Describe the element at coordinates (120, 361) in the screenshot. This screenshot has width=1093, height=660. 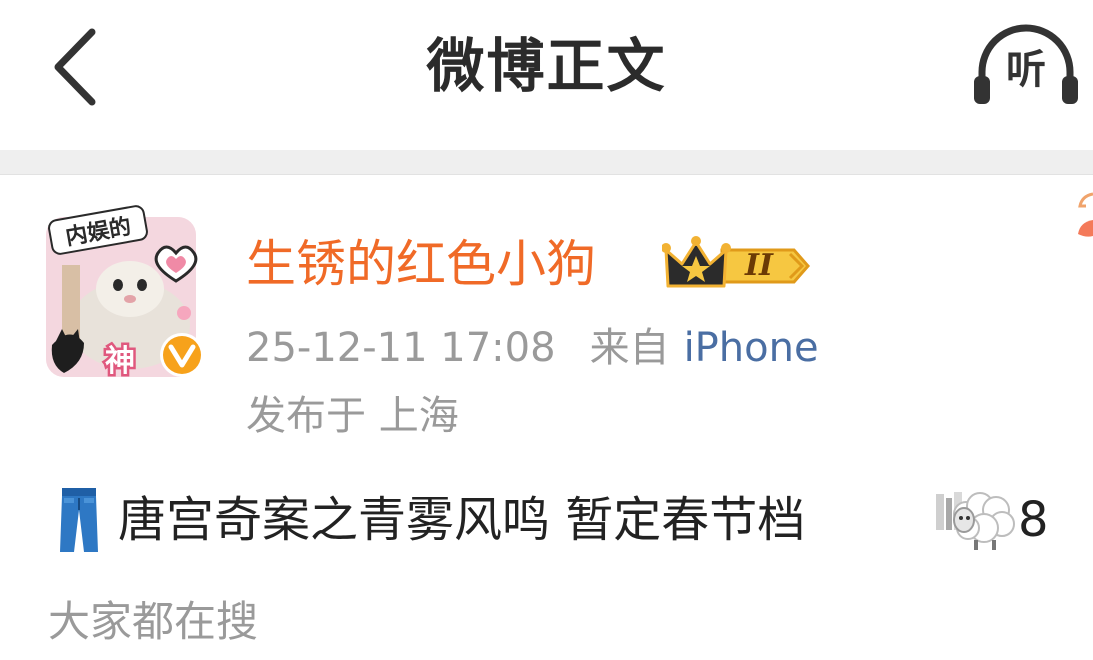
I see `avatar-caption-bottom: 神` at that location.